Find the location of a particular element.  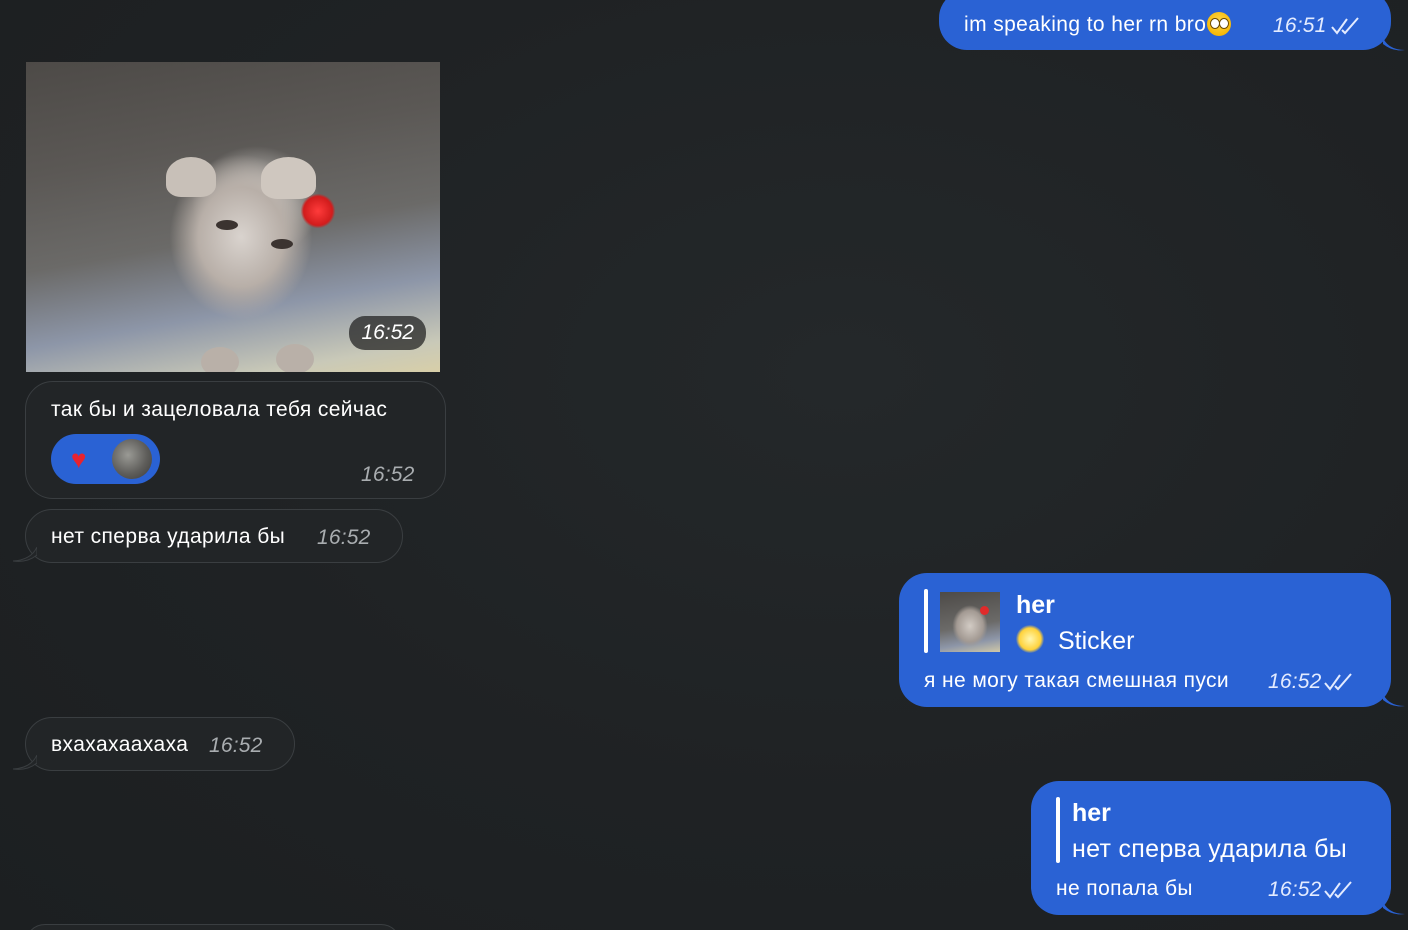

heart-icon: ♥ is located at coordinates (79, 459).